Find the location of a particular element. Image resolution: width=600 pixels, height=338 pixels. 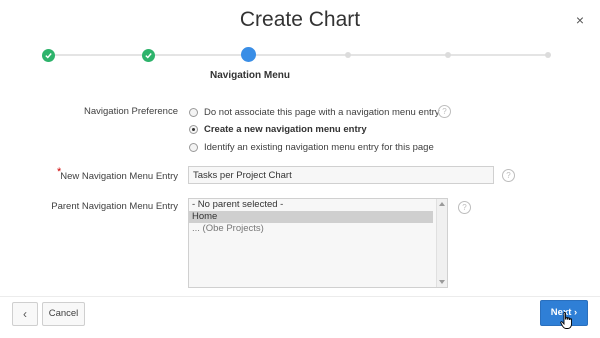

radio-create-new is located at coordinates (193, 129).